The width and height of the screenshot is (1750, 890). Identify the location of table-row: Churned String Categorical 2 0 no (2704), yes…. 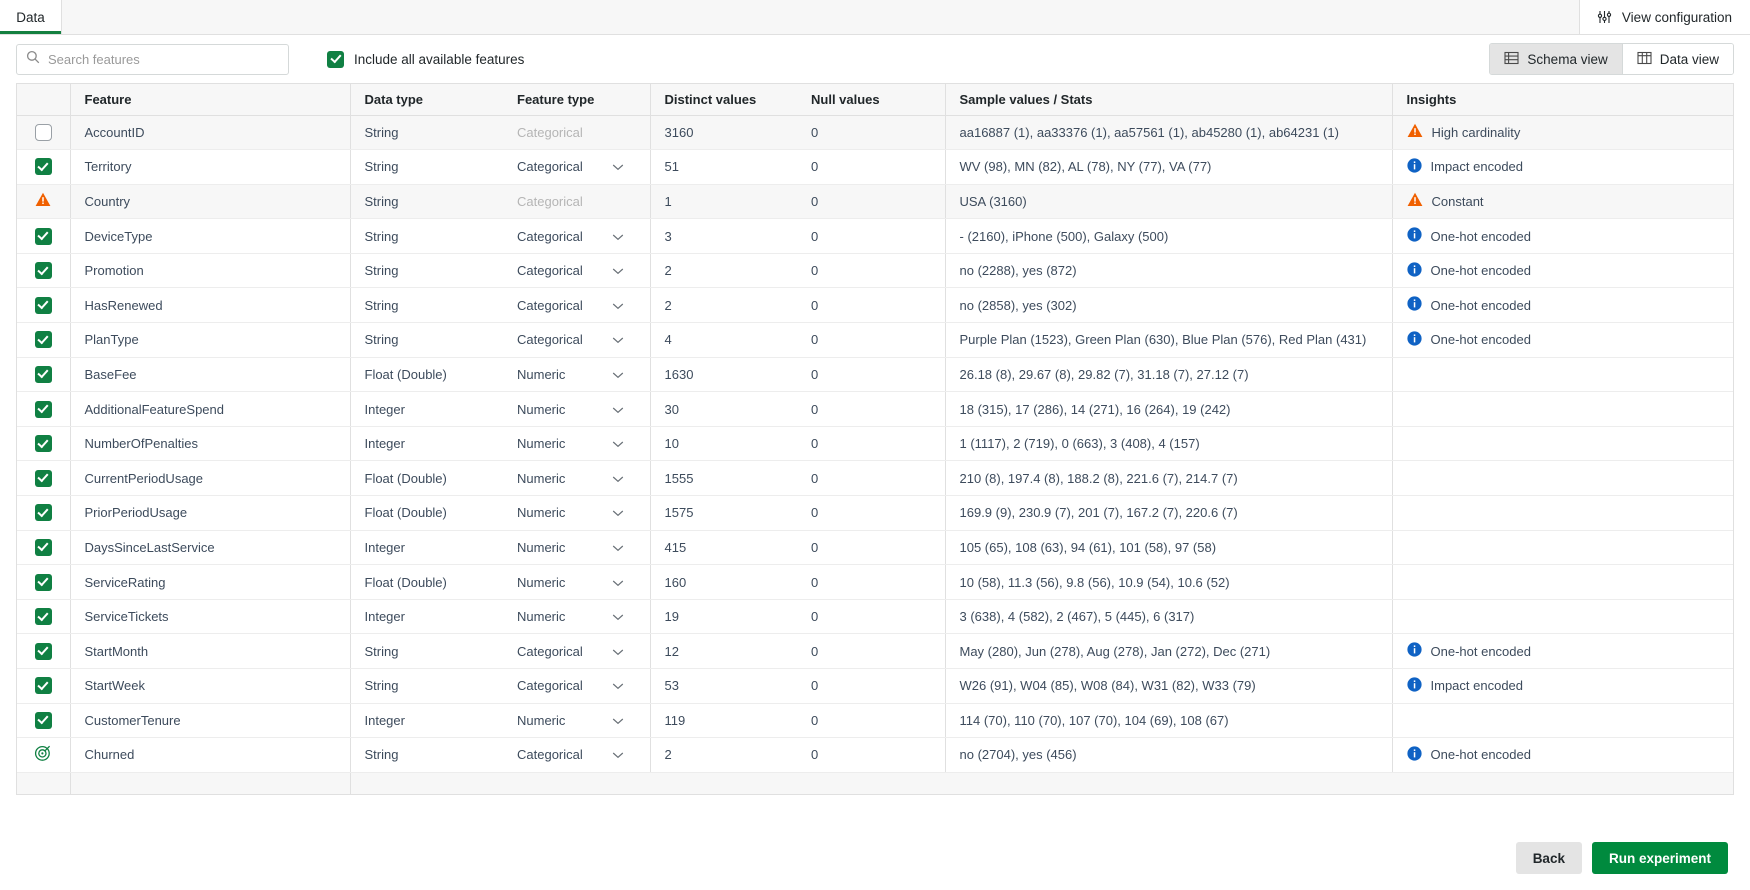
(875, 755).